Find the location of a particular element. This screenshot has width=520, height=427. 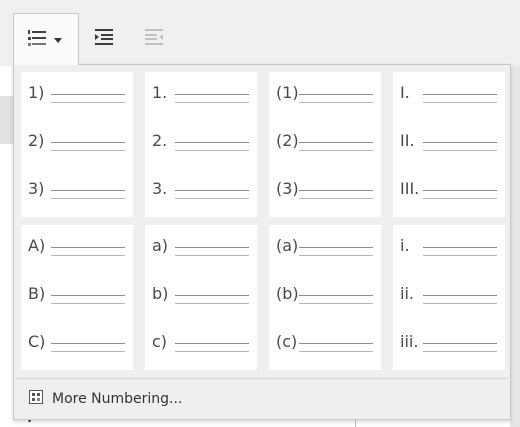

numbering-preset: A) B) C) is located at coordinates (77, 297).